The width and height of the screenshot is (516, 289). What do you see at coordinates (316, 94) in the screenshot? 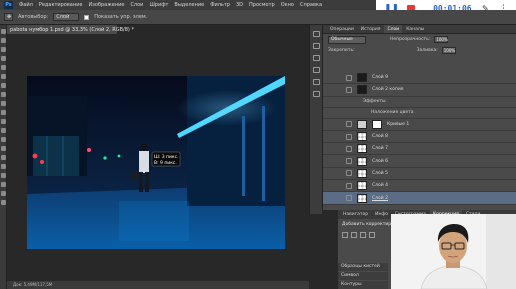
I see `brush-panel-icon` at bounding box center [316, 94].